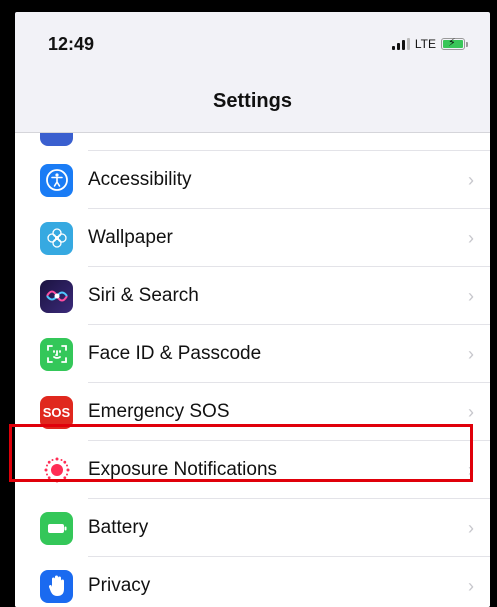  What do you see at coordinates (241, 453) in the screenshot?
I see `highlight-box` at bounding box center [241, 453].